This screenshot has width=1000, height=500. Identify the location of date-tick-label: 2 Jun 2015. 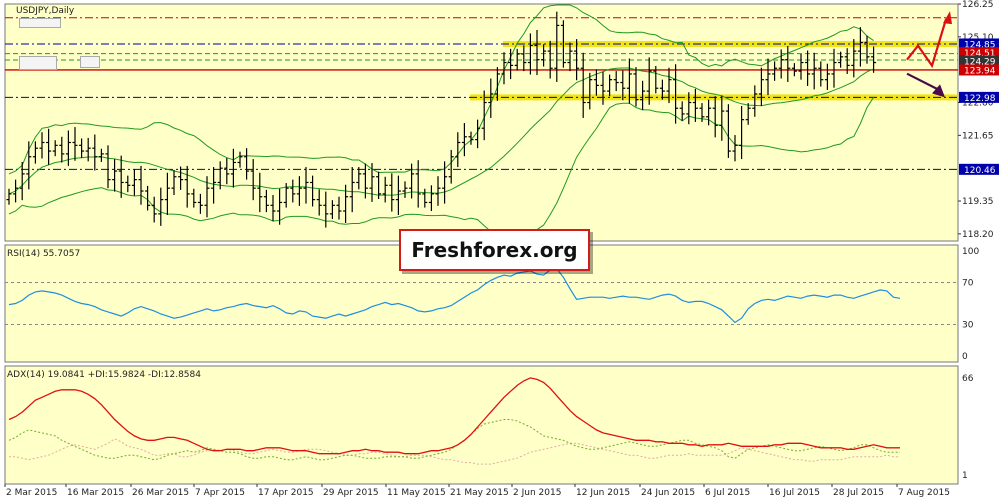
(537, 493).